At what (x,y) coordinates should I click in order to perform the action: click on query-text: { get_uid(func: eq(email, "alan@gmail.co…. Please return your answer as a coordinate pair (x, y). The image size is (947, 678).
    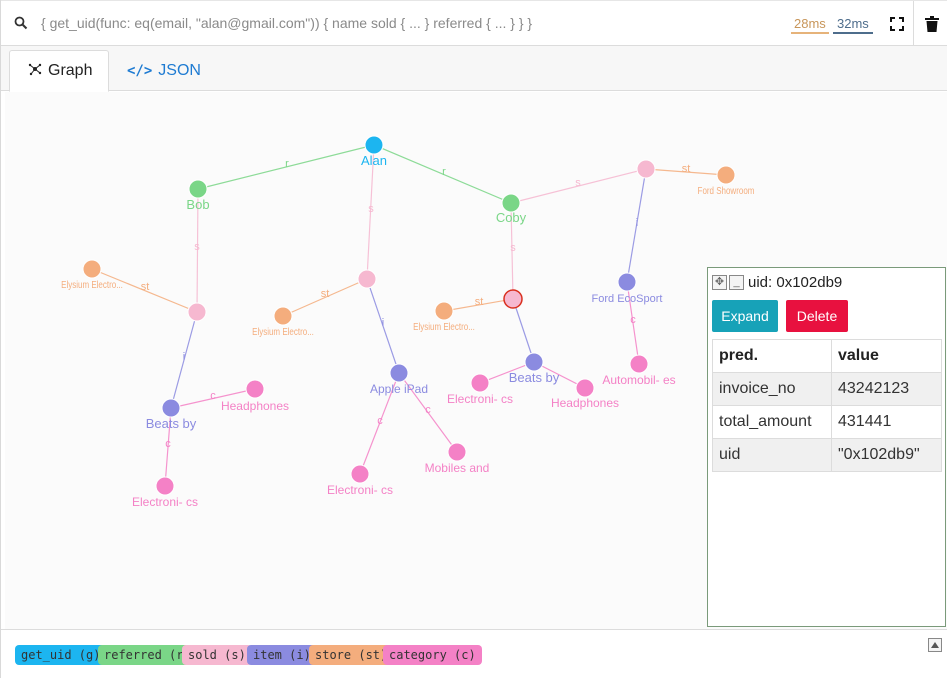
    Looking at the image, I should click on (286, 23).